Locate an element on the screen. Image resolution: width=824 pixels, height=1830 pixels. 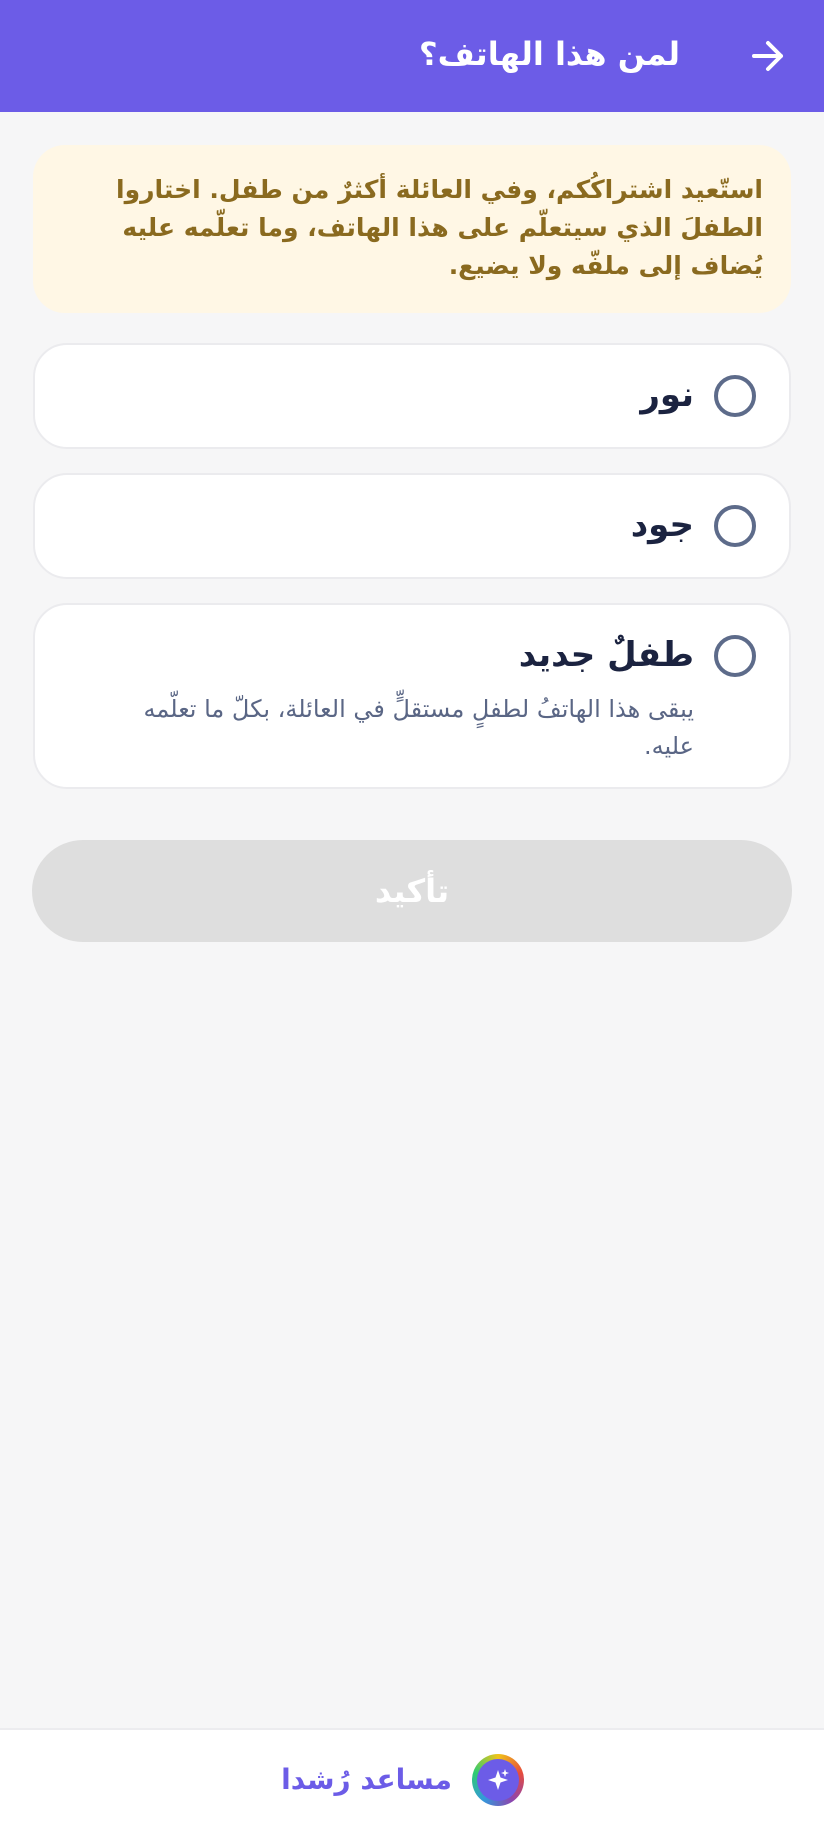
back-button is located at coordinates (768, 56).